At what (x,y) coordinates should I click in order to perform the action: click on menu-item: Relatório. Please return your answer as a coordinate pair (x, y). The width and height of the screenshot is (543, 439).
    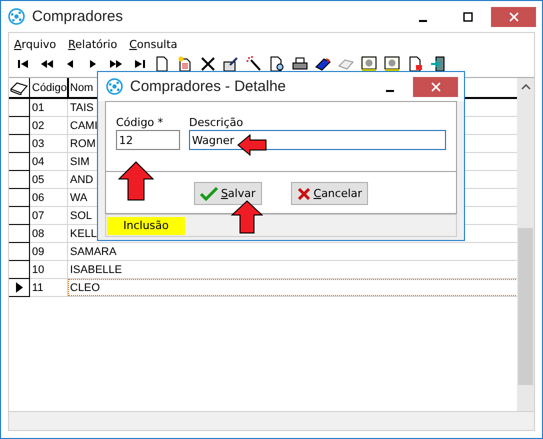
    Looking at the image, I should click on (93, 44).